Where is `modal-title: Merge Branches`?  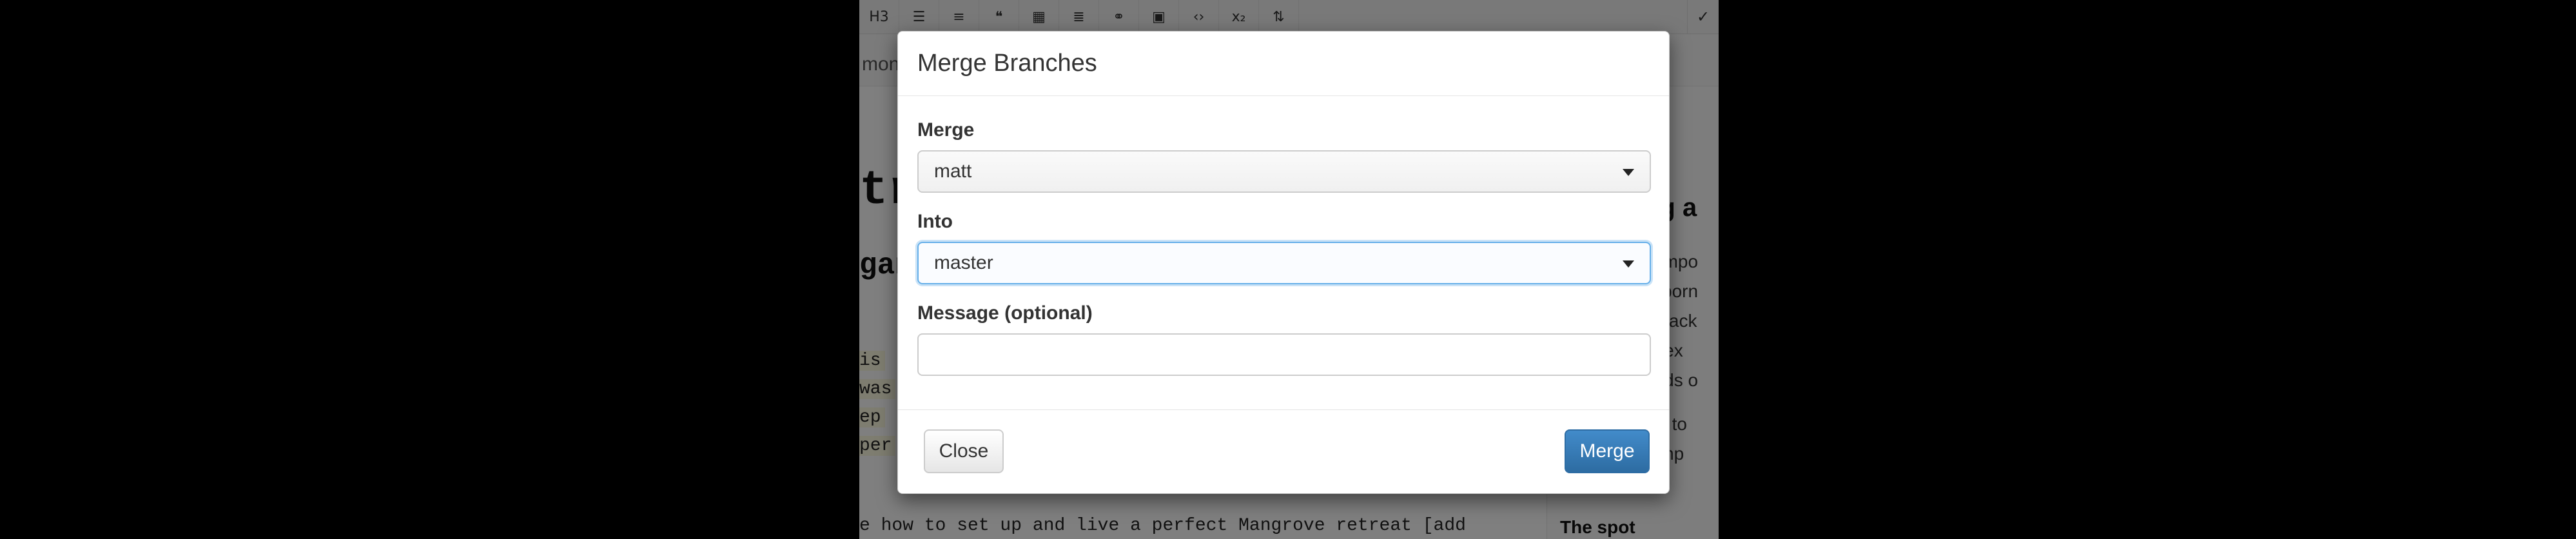 modal-title: Merge Branches is located at coordinates (1007, 63).